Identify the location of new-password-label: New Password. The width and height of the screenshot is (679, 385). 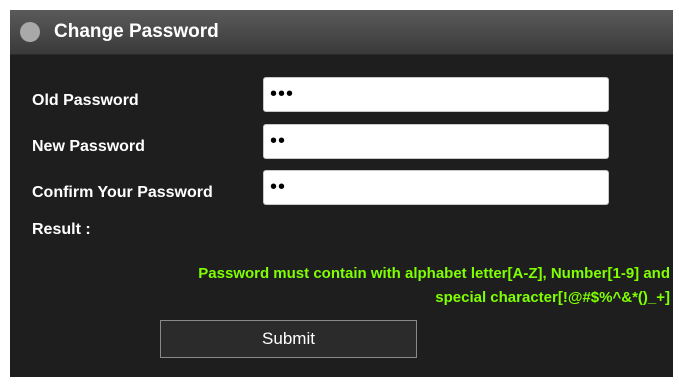
(88, 146).